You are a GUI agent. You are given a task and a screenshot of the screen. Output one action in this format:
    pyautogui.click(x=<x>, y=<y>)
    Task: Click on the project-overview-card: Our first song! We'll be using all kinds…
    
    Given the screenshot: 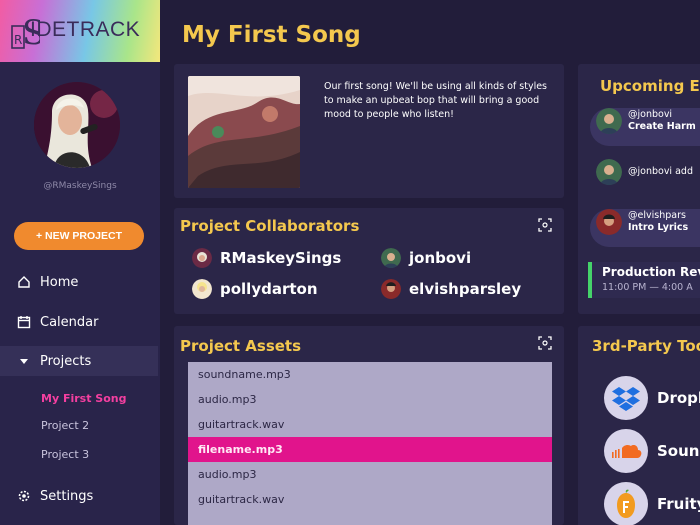 What is the action you would take?
    pyautogui.click(x=369, y=131)
    